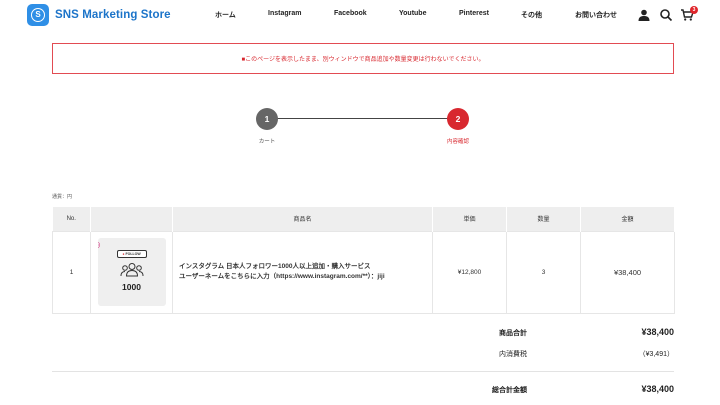 The width and height of the screenshot is (720, 405). I want to click on thumb-follower-count: 1000, so click(131, 287).